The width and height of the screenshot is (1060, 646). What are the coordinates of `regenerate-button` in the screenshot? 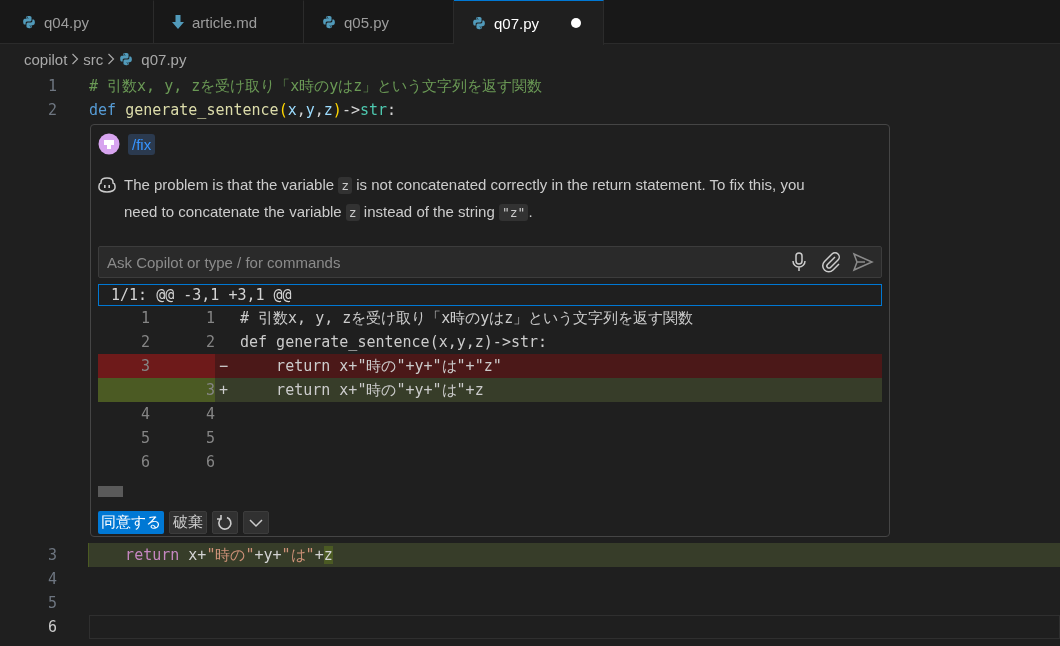 It's located at (225, 522).